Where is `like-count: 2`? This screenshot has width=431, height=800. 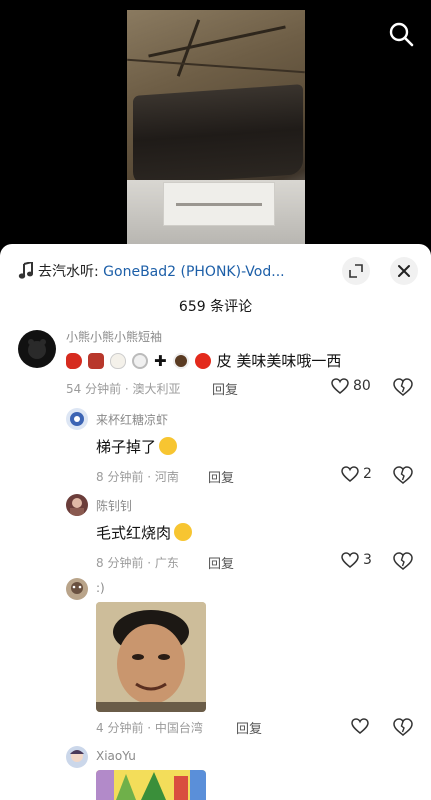 like-count: 2 is located at coordinates (367, 474).